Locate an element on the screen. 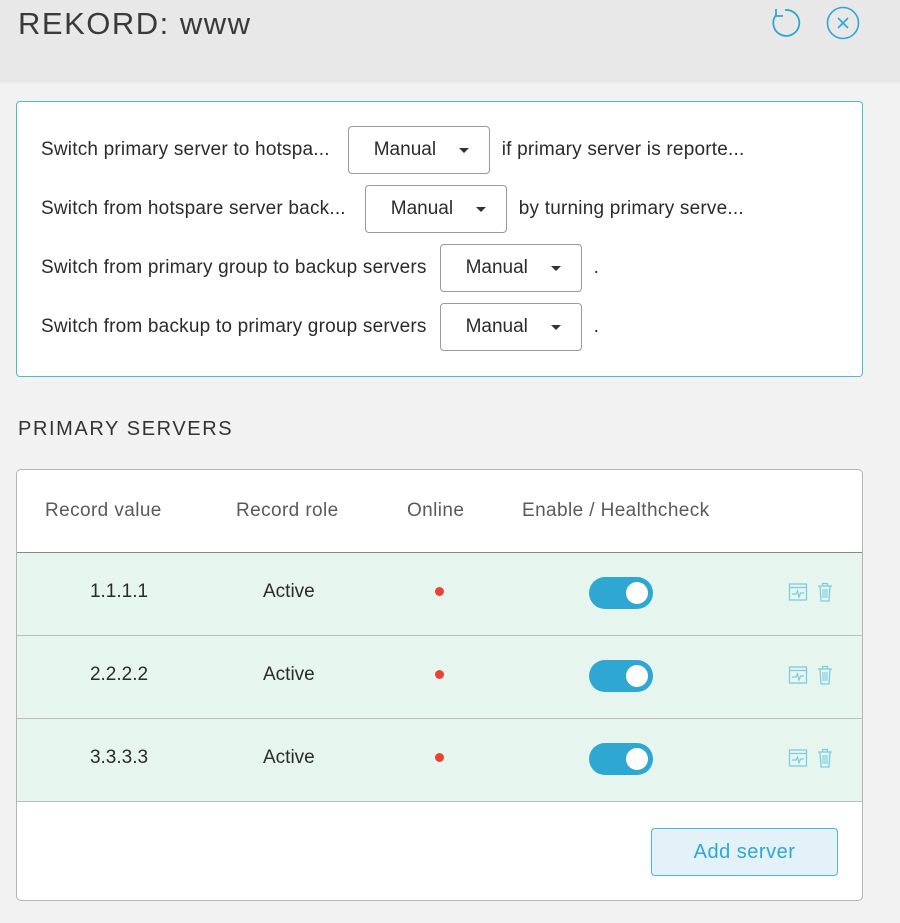 The image size is (900, 923). section-title-primary-servers: PRIMARY SERVERS is located at coordinates (126, 429).